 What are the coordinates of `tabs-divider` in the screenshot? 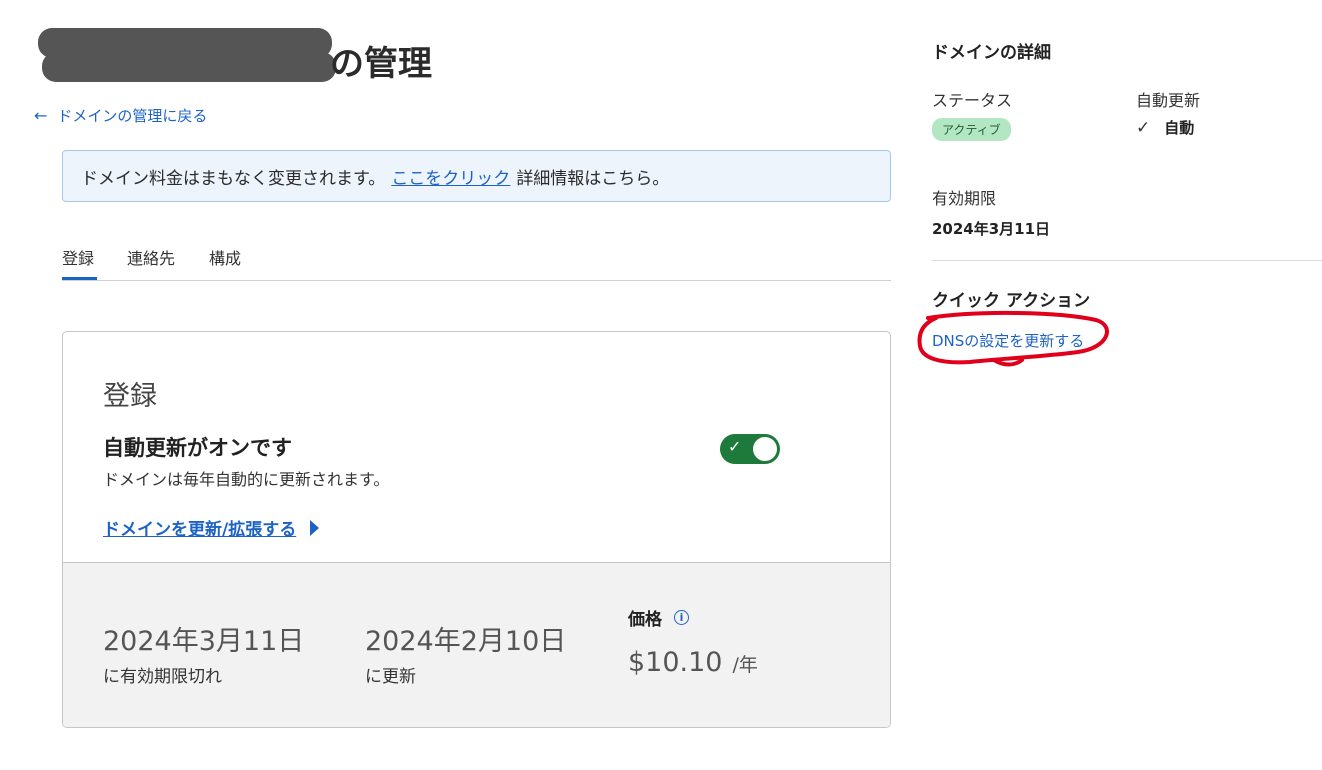 It's located at (476, 280).